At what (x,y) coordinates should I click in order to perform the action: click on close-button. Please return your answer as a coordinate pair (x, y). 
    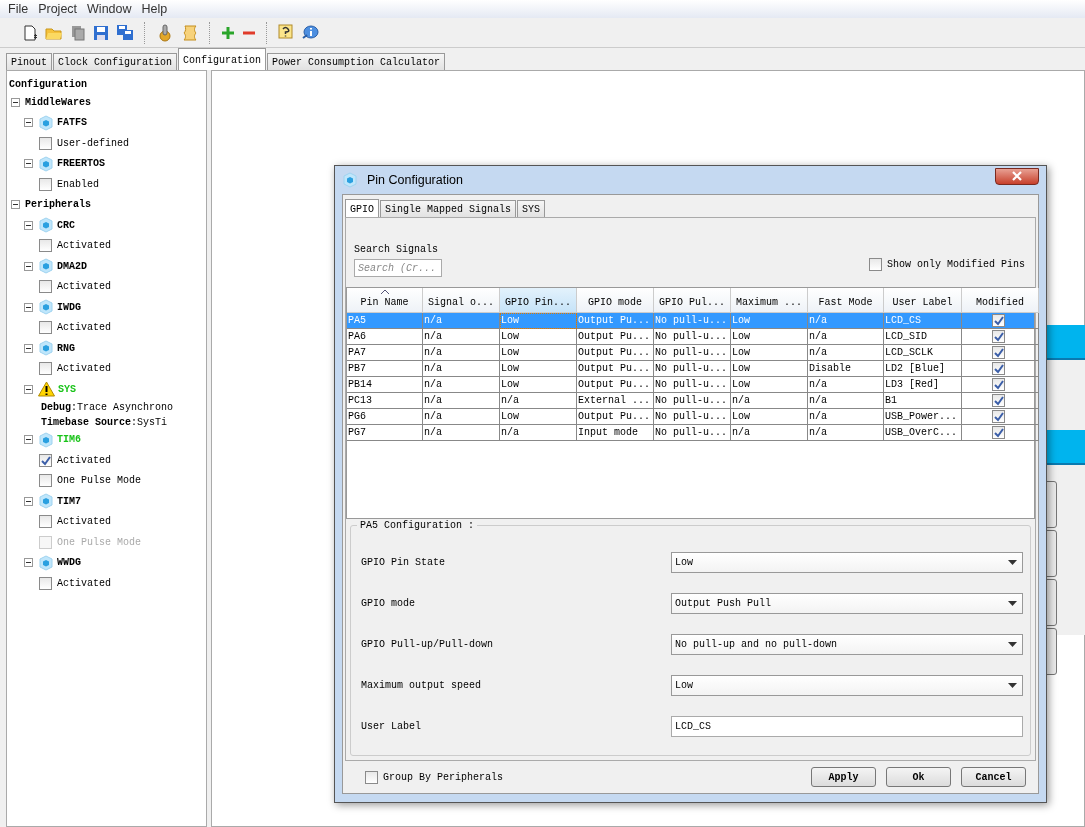
    Looking at the image, I should click on (1017, 176).